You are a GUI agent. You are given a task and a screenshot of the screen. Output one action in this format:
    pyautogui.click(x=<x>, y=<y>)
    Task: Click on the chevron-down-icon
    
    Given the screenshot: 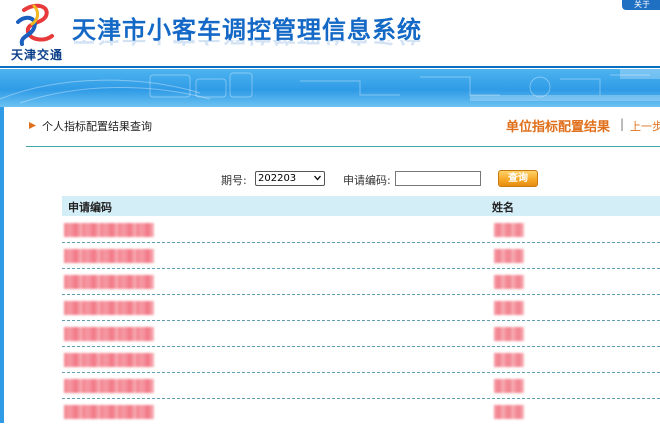 What is the action you would take?
    pyautogui.click(x=317, y=178)
    